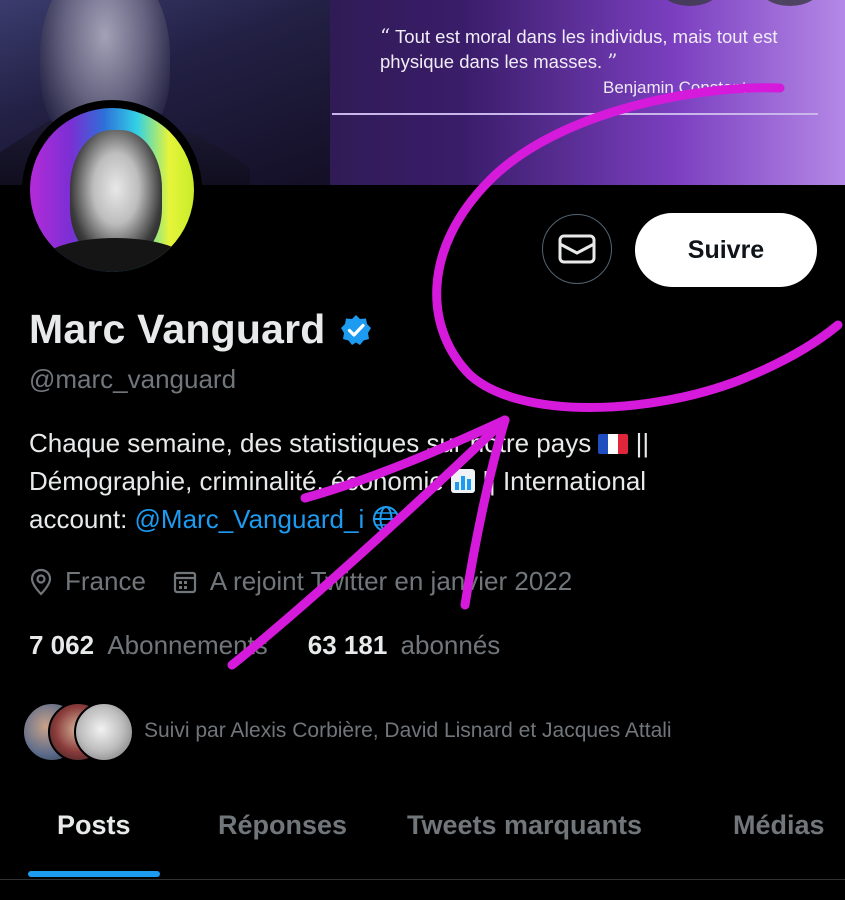 The width and height of the screenshot is (845, 900). Describe the element at coordinates (564, 481) in the screenshot. I see `bio-text: || International` at that location.